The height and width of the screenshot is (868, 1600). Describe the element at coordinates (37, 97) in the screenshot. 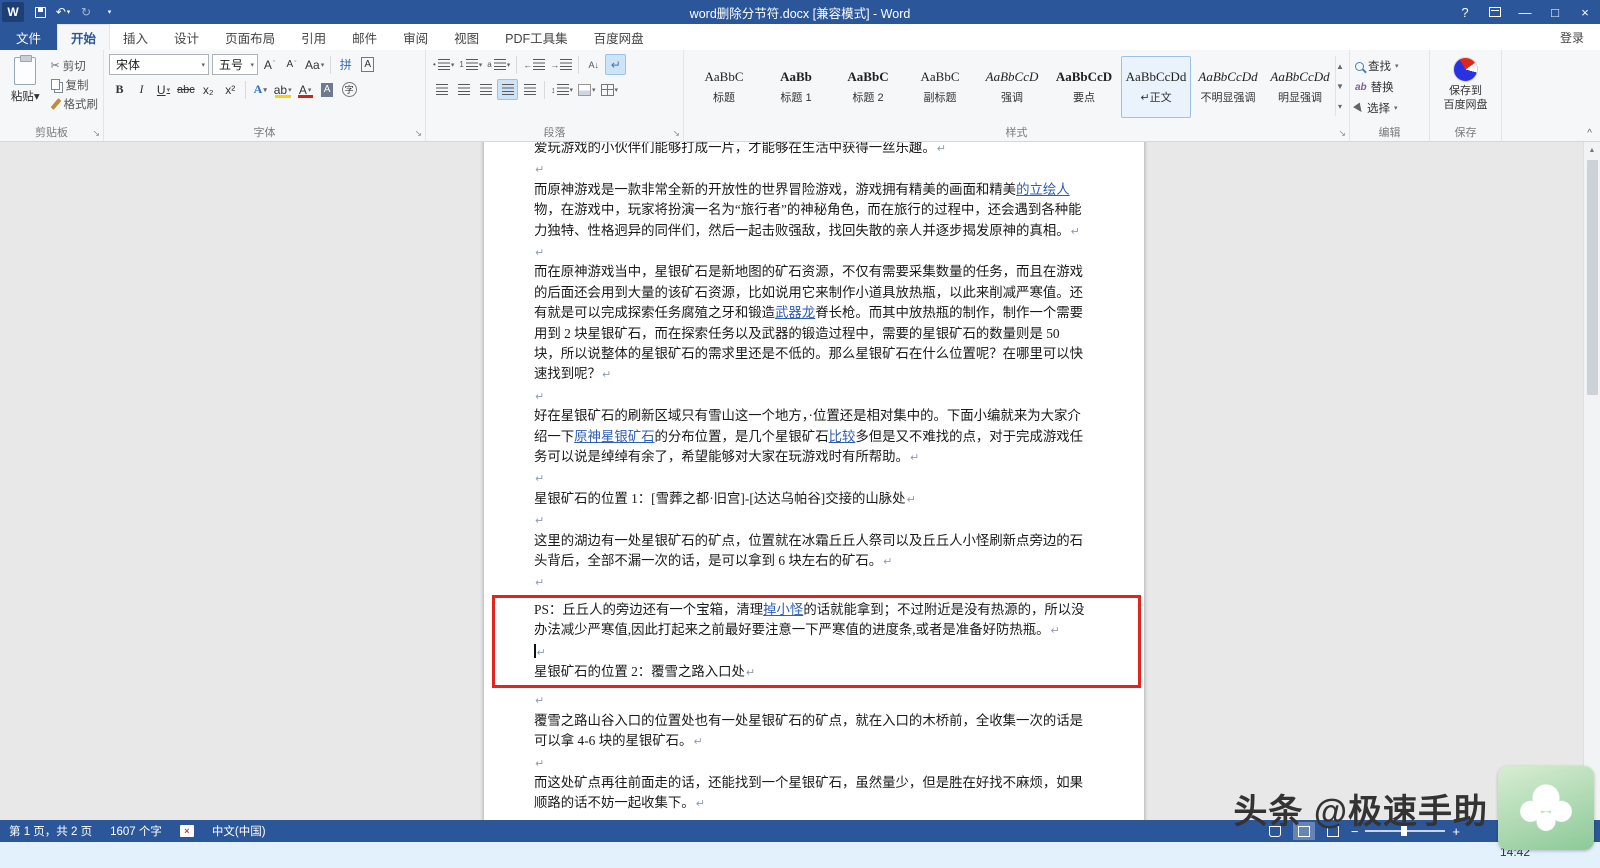

I see `paste-dropdown-icon: ▾` at that location.